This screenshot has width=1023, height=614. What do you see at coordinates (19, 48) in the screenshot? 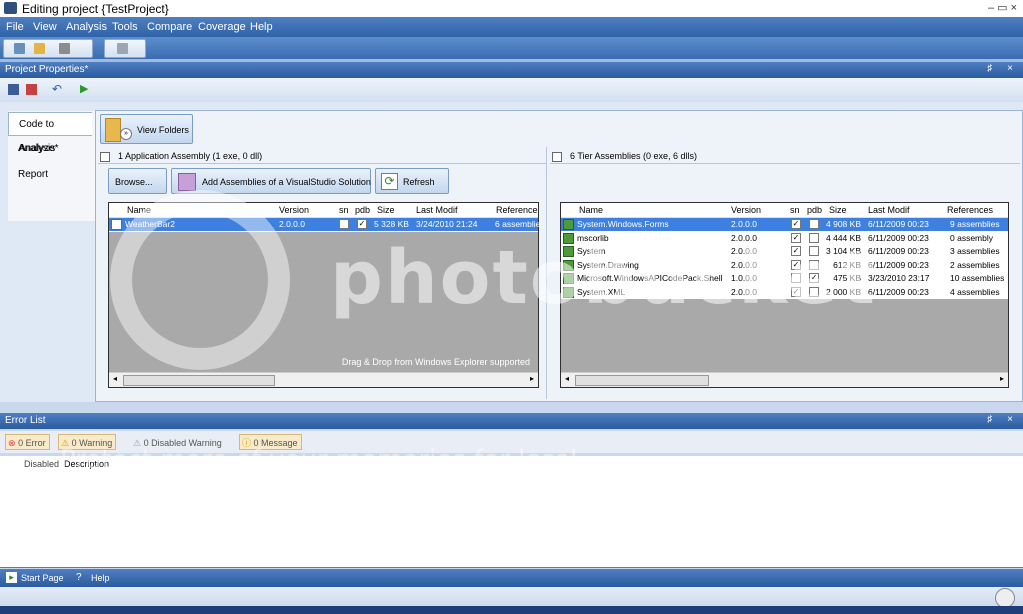
I see `new-project-icon` at bounding box center [19, 48].